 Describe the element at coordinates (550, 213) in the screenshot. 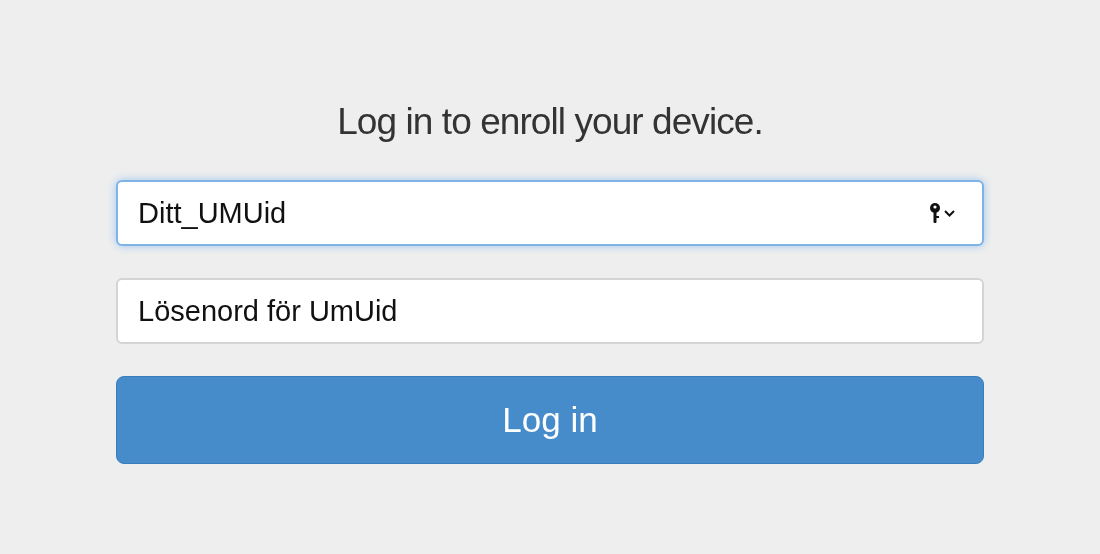

I see `username-field: Ditt_UMUid` at that location.